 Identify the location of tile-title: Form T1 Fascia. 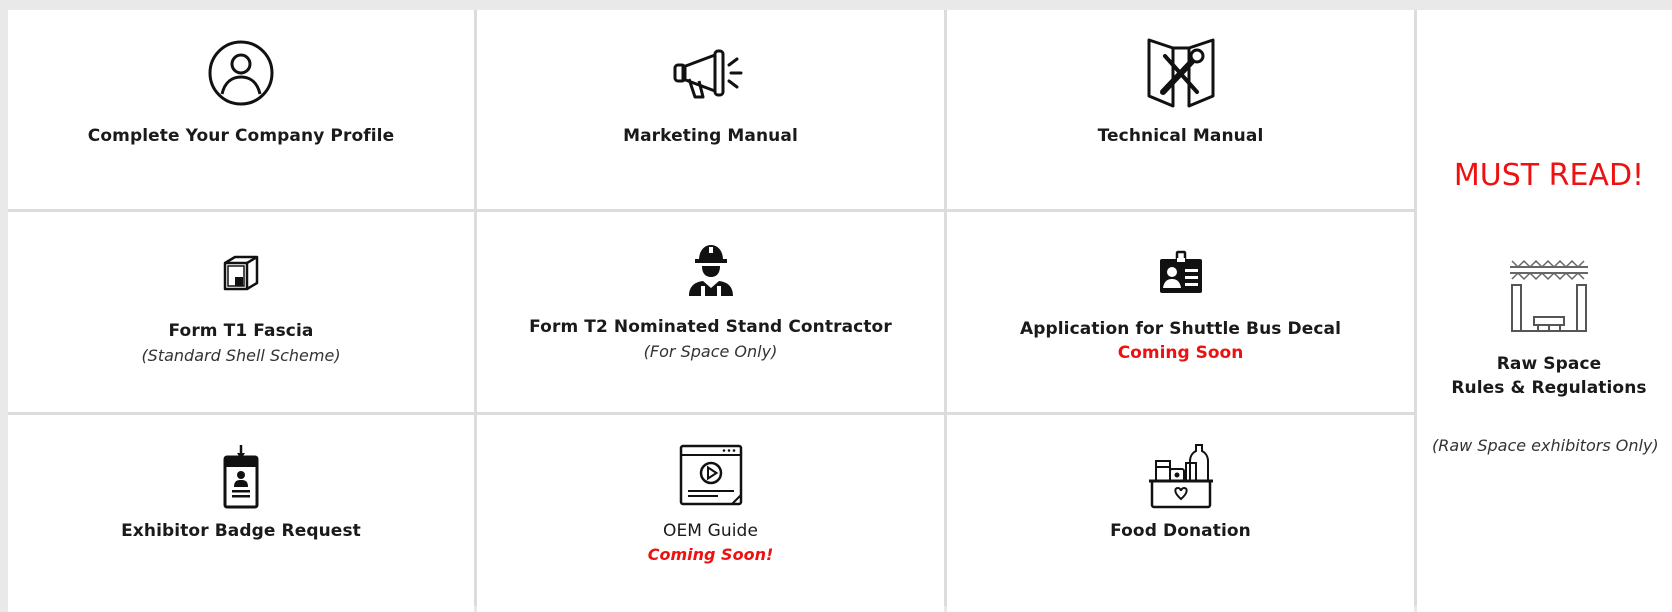
(241, 331).